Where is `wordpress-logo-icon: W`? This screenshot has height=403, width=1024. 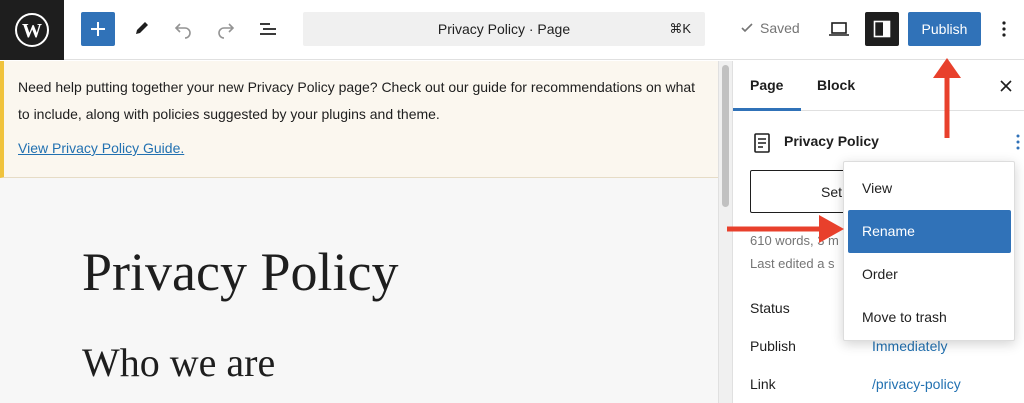
wordpress-logo-icon: W is located at coordinates (32, 30).